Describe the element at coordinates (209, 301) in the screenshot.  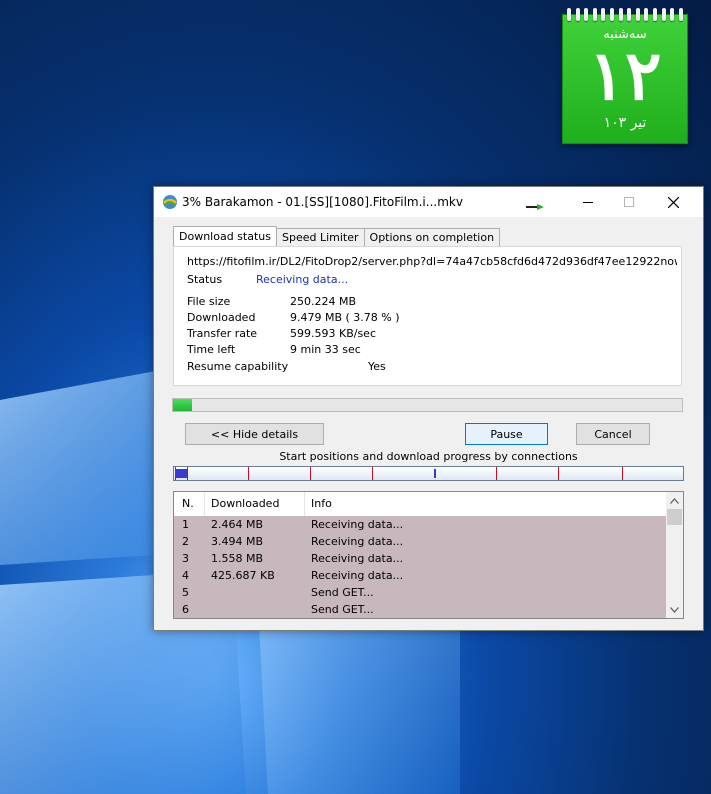
I see `file-size-label: File size` at that location.